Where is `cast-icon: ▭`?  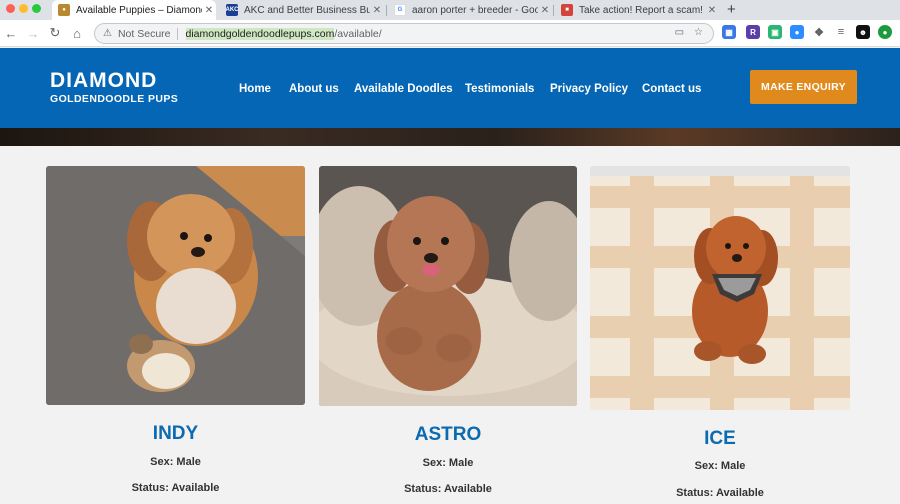 cast-icon: ▭ is located at coordinates (679, 32).